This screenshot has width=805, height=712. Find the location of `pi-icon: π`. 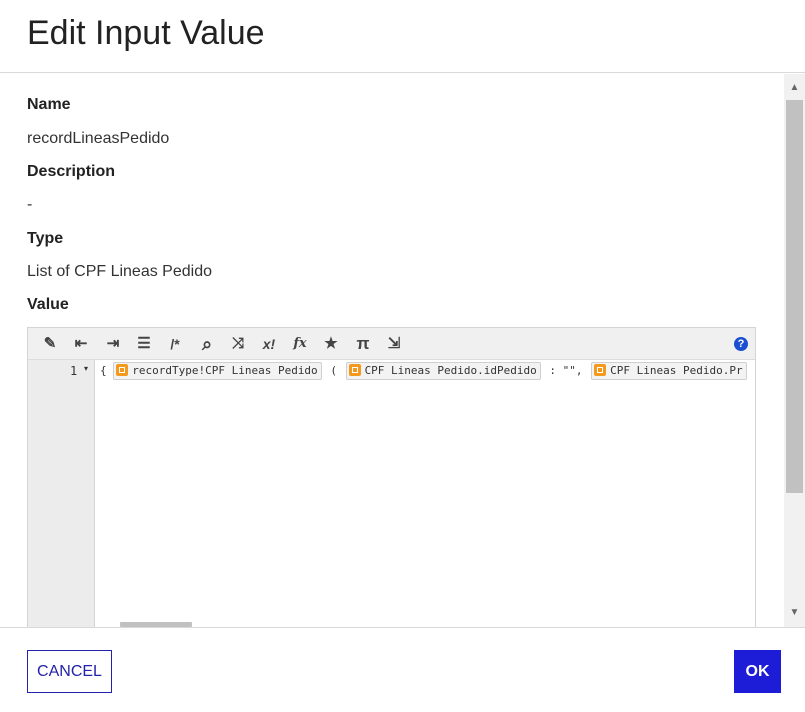

pi-icon: π is located at coordinates (363, 344).